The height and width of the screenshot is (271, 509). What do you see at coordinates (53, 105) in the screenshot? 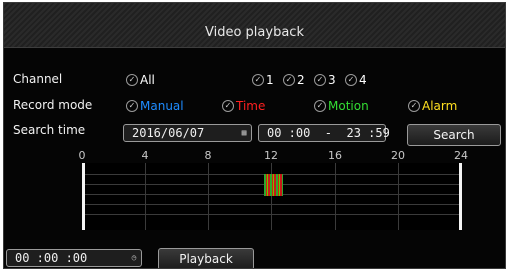
I see `record-mode-label: Record mode` at bounding box center [53, 105].